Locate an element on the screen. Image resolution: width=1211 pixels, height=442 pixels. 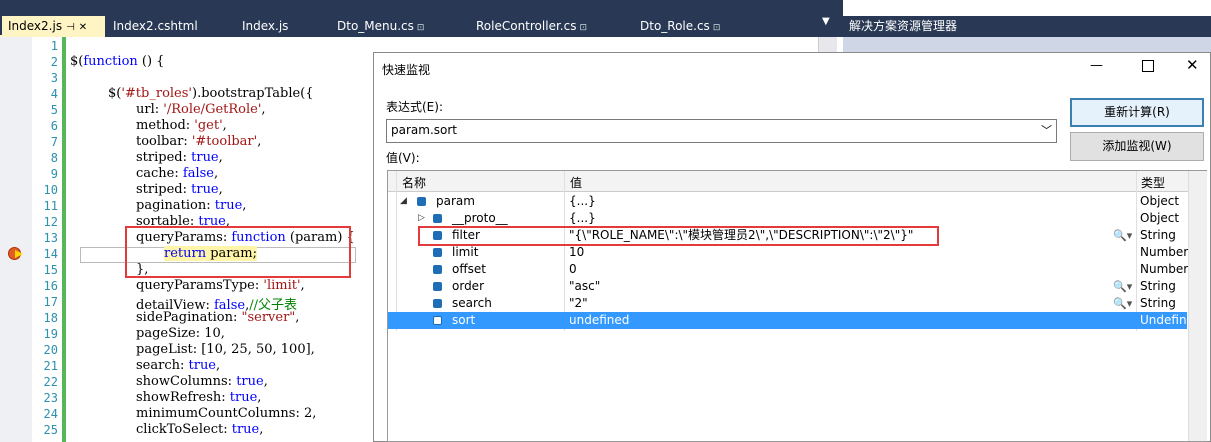
expression-value: param.sort is located at coordinates (424, 130).